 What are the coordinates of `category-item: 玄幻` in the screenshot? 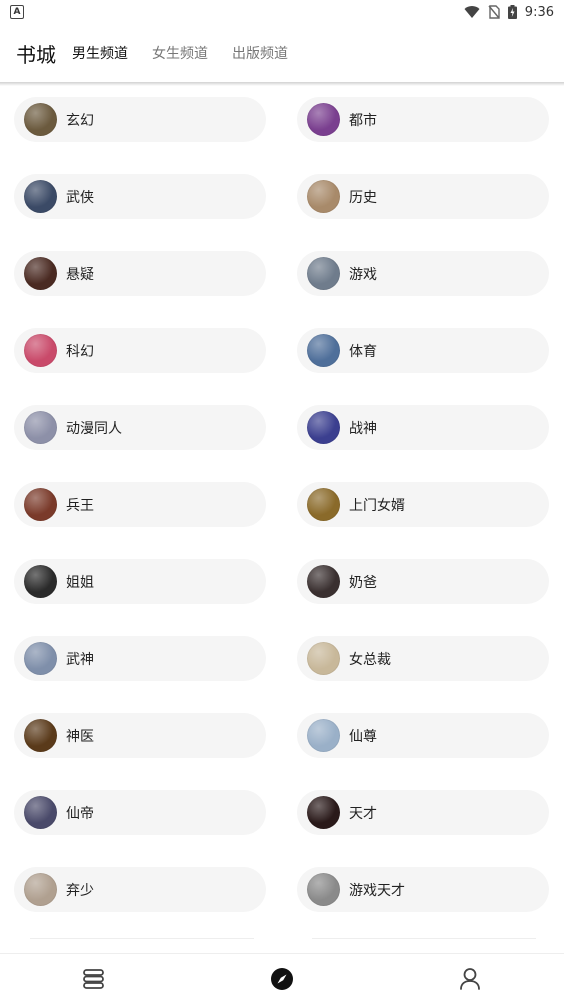 It's located at (140, 119).